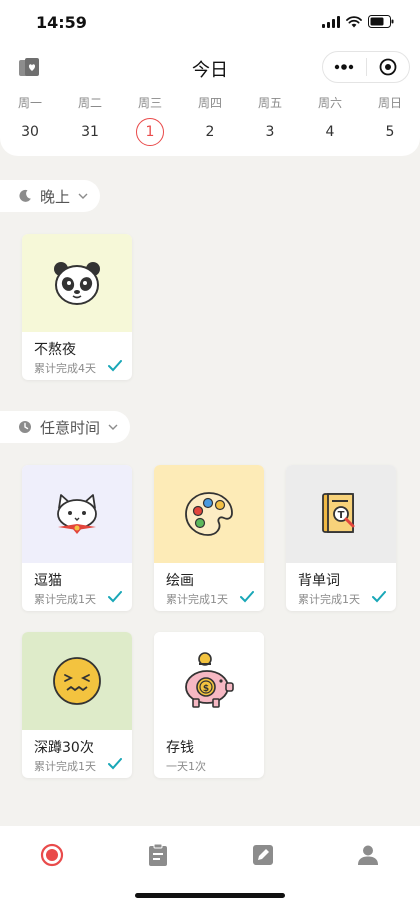  Describe the element at coordinates (319, 581) in the screenshot. I see `habit-name: 背单词` at that location.